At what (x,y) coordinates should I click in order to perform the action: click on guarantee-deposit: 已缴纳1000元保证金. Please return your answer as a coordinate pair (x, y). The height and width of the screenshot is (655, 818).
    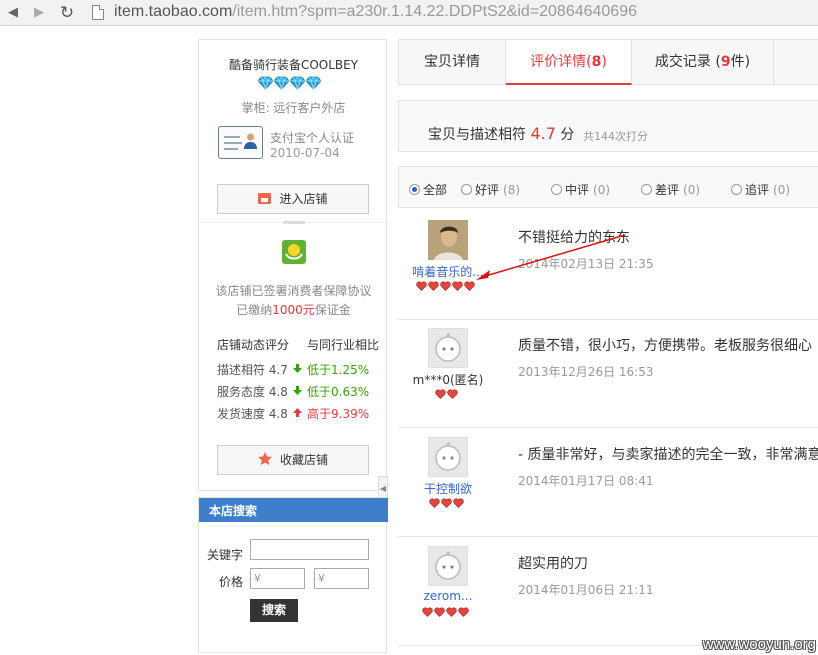
    Looking at the image, I should click on (293, 309).